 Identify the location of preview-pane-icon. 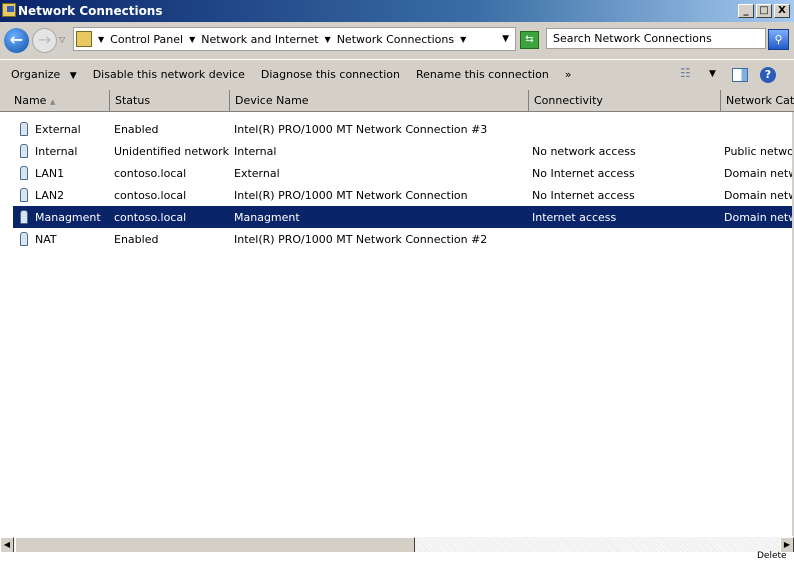
(740, 75).